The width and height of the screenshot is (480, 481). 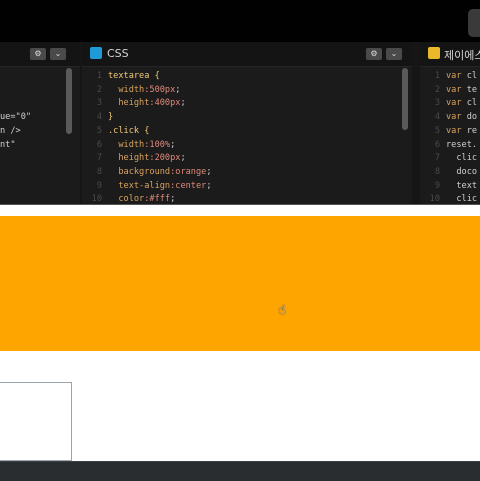 I want to click on code-line: 8 doco, so click(x=450, y=173).